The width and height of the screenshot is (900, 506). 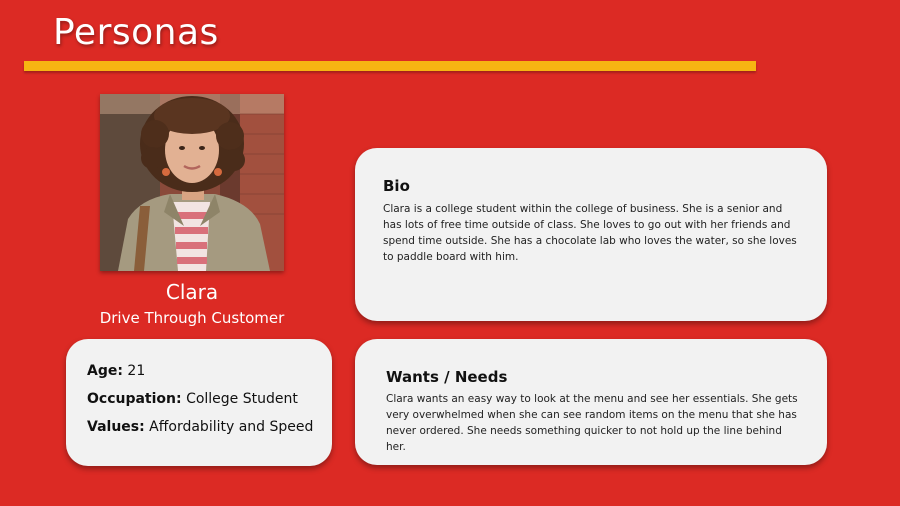 I want to click on values-value: Affordability and Speed, so click(x=231, y=427).